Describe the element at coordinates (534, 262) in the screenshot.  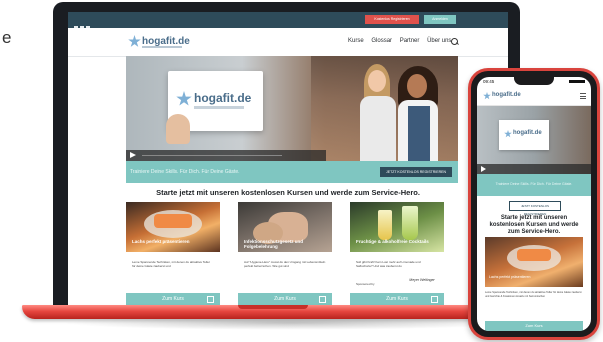
I see `course-image: Lachs perfekt präsentieren` at that location.